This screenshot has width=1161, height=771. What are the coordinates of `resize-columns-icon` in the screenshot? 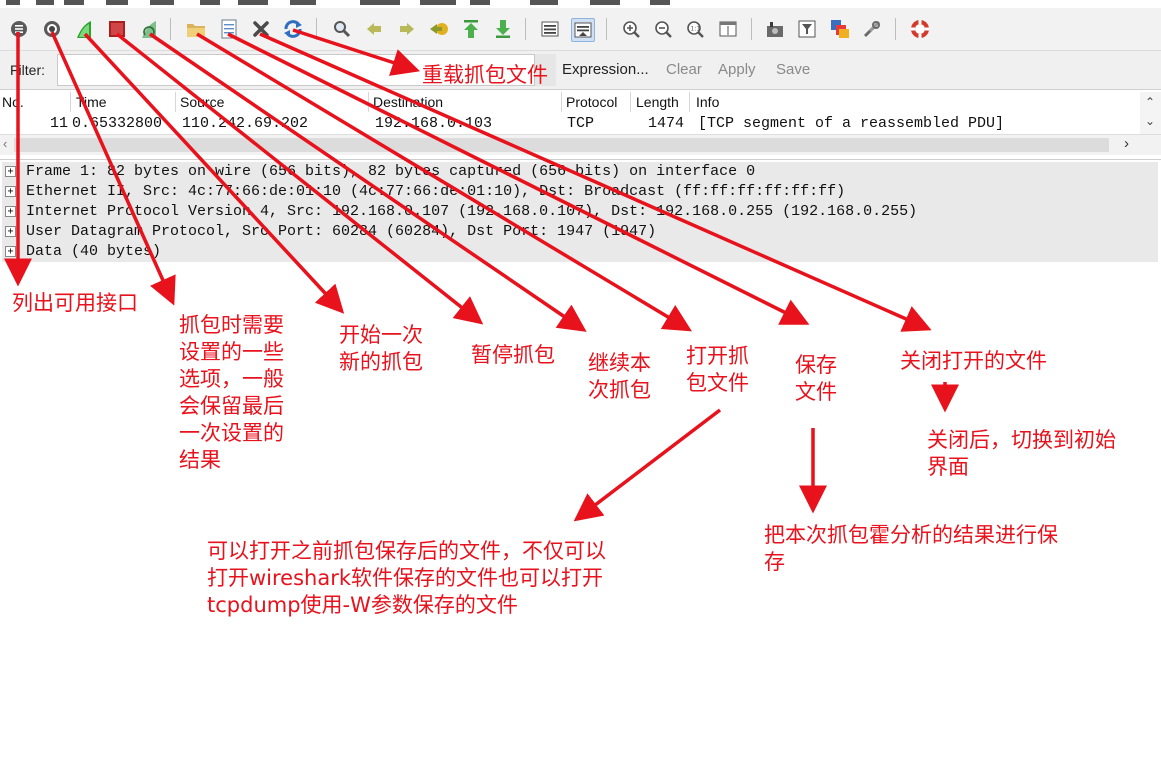 It's located at (728, 29).